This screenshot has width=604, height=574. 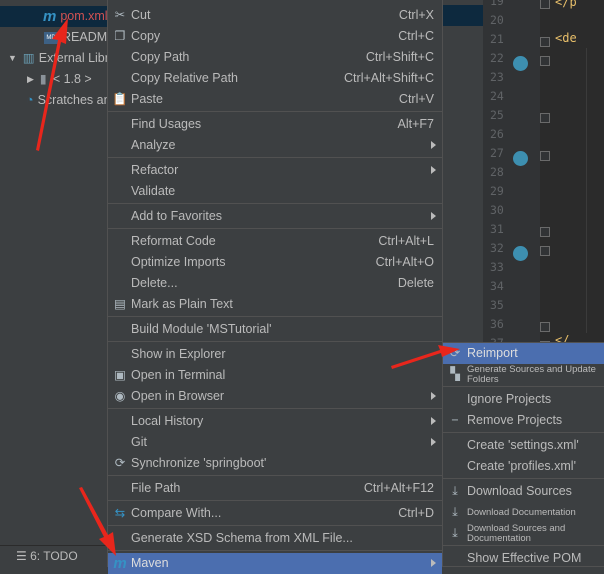 What do you see at coordinates (425, 357) in the screenshot?
I see `red-arrow-reimport` at bounding box center [425, 357].